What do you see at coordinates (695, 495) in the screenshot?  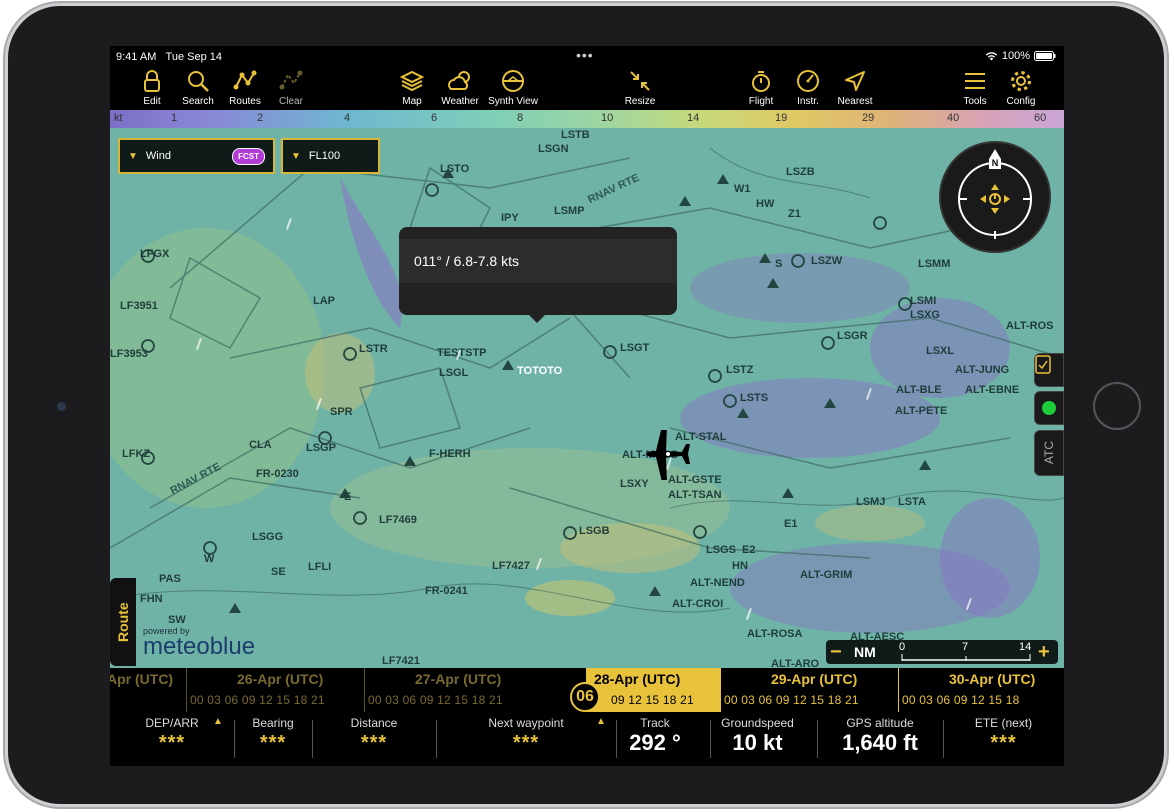 I see `altiport-label: ALT-TSAN` at bounding box center [695, 495].